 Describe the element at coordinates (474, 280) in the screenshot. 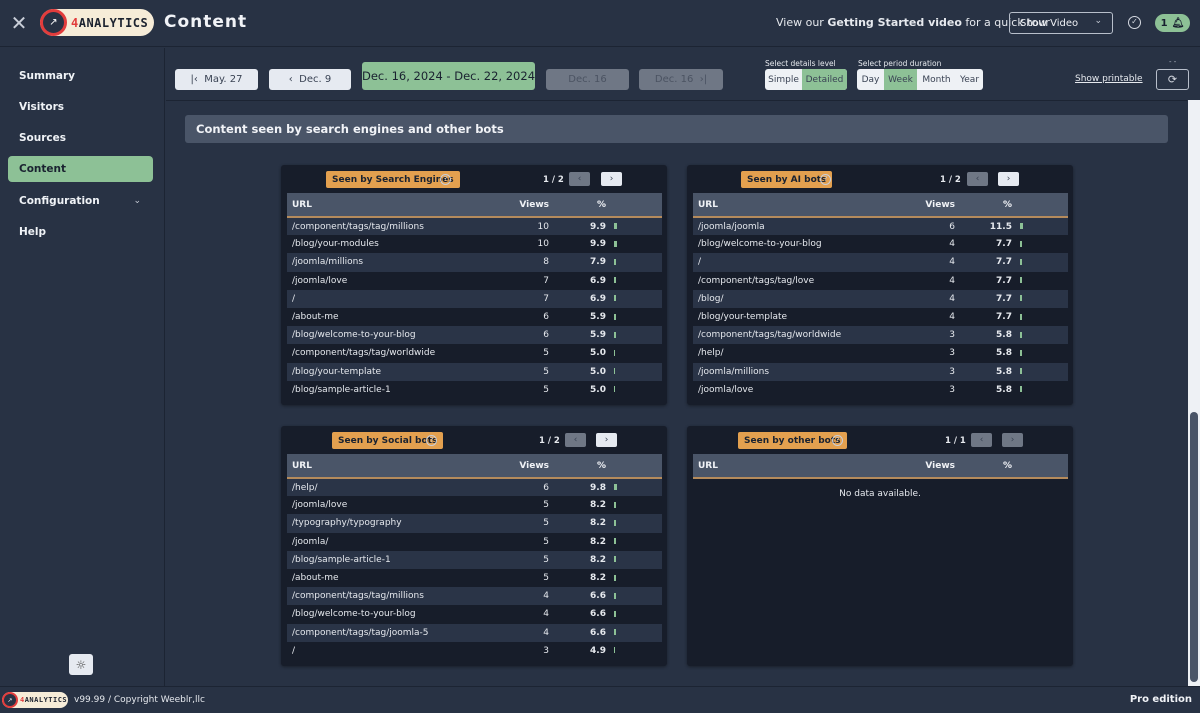

I see `table-row: /joomla/love 7 6.9` at that location.